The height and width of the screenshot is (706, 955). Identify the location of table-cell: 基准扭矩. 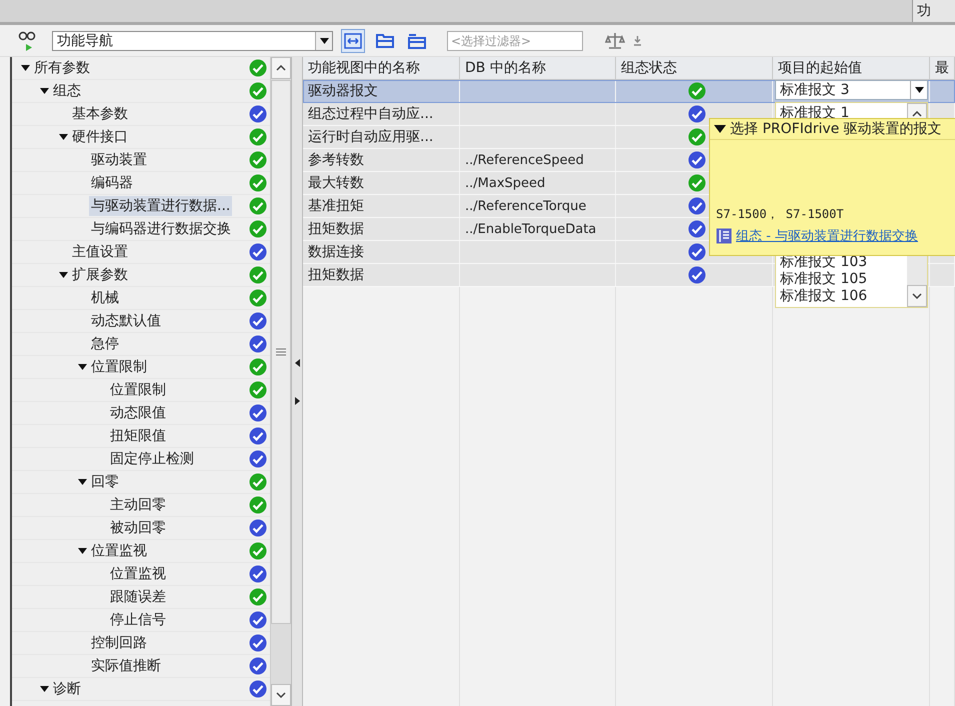
(381, 206).